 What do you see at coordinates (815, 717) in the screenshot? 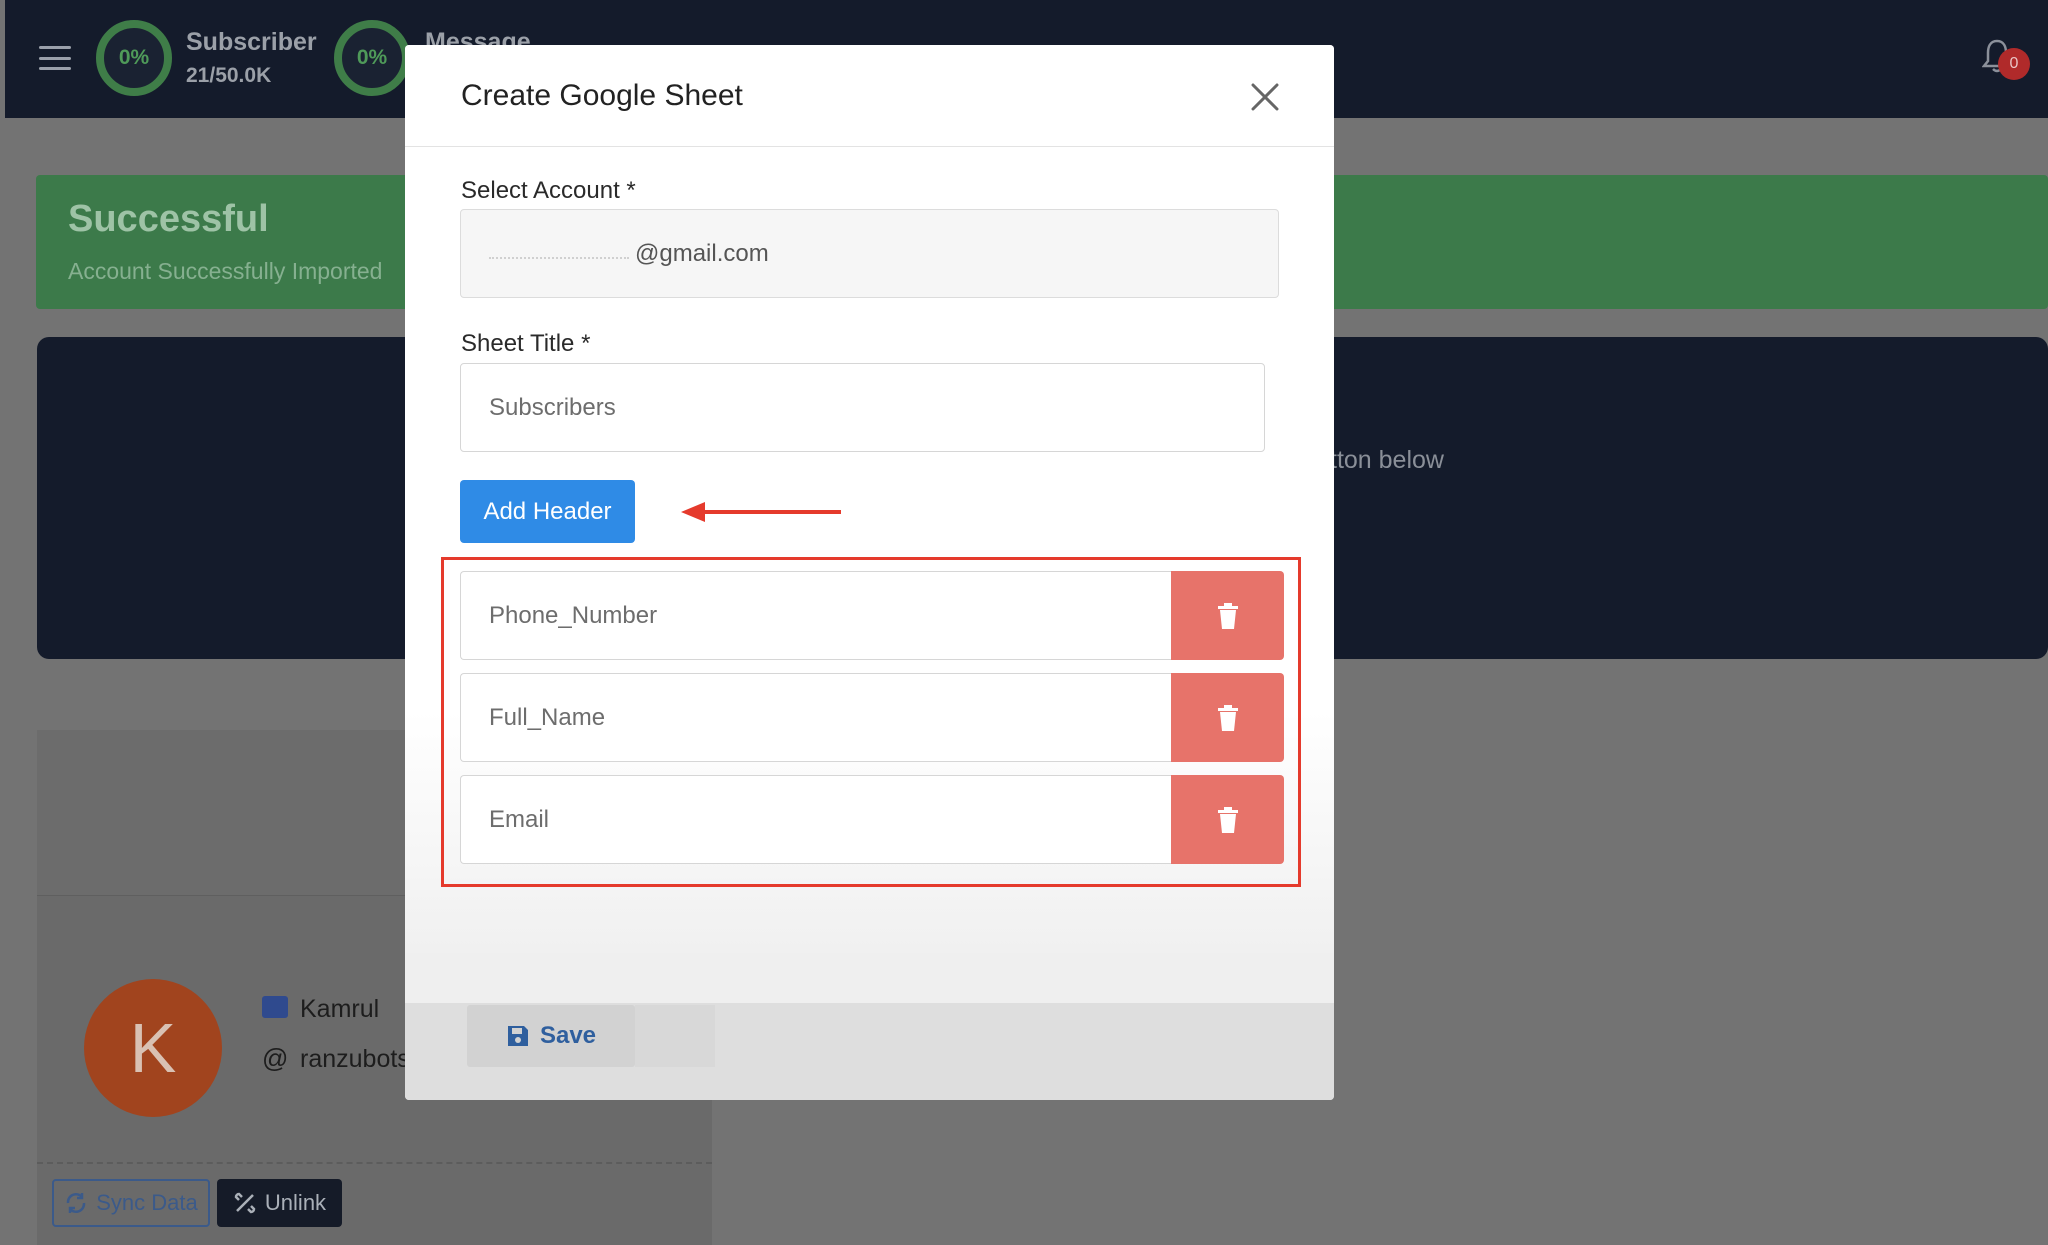
I see `header-input: Full_Name` at bounding box center [815, 717].